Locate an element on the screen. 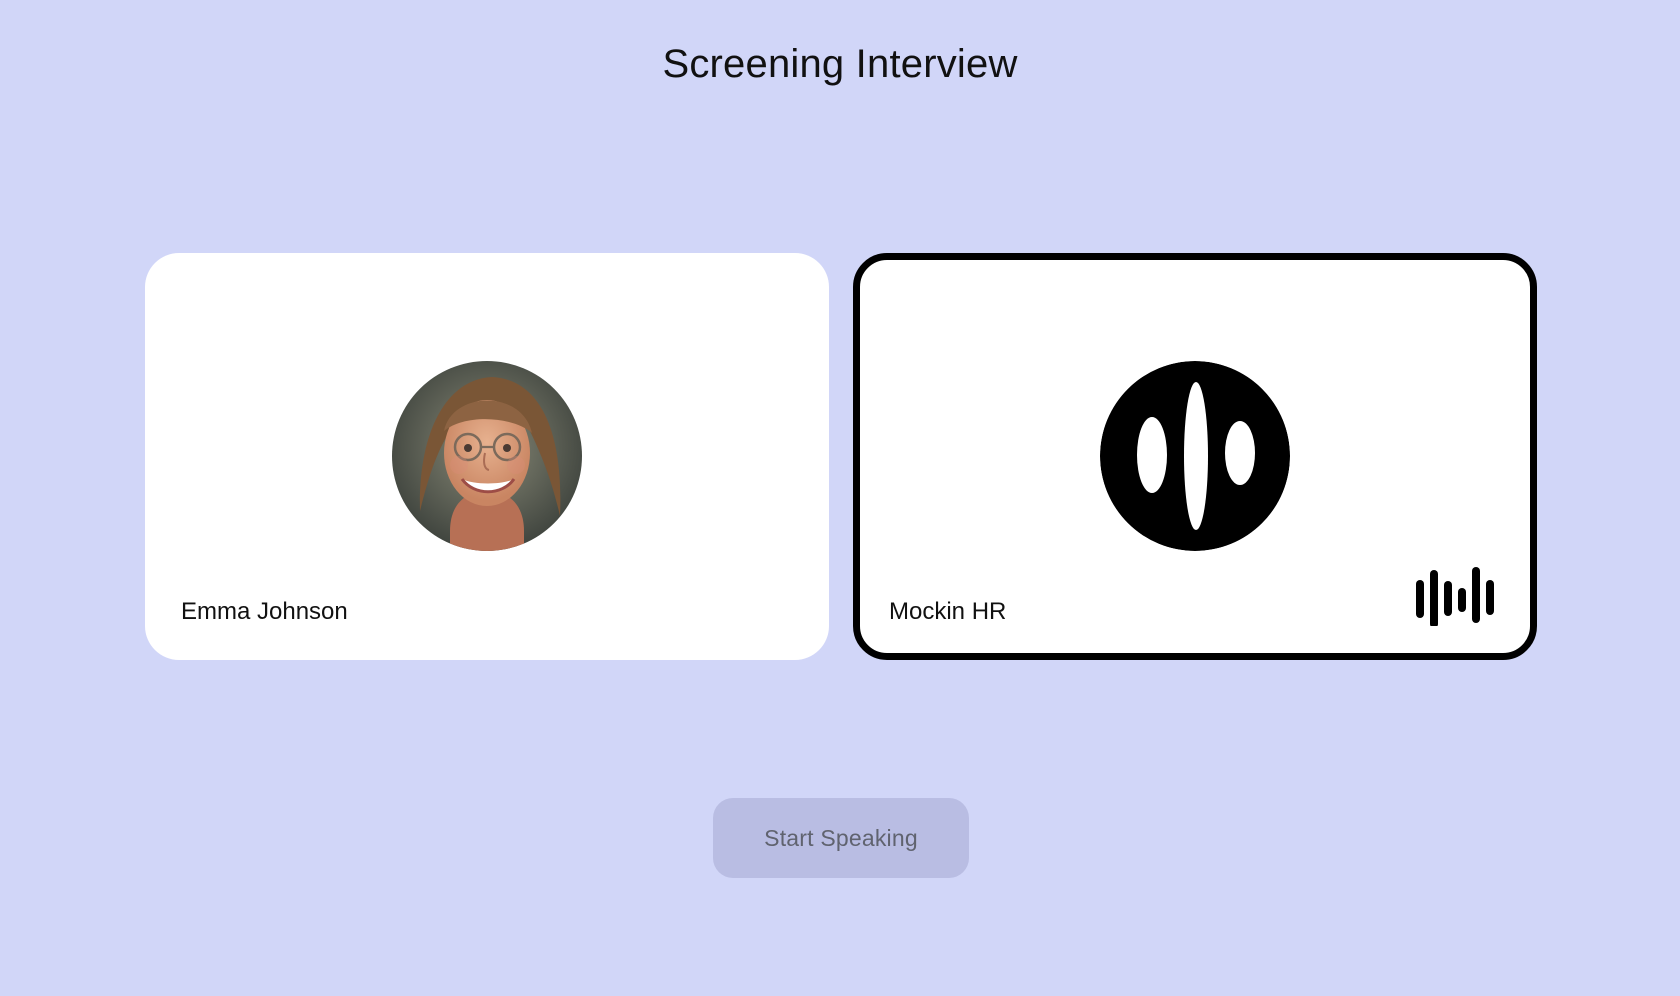  user-avatar-photo is located at coordinates (487, 456).